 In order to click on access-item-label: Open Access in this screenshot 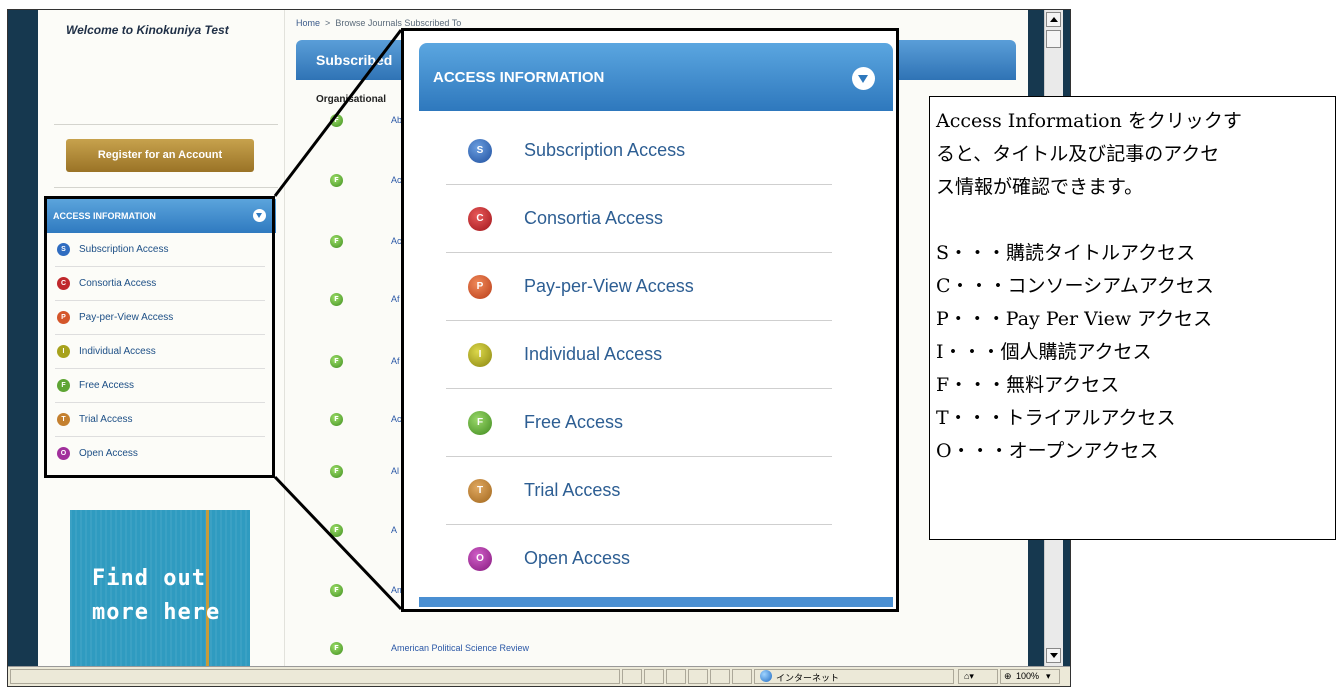, I will do `click(577, 558)`.